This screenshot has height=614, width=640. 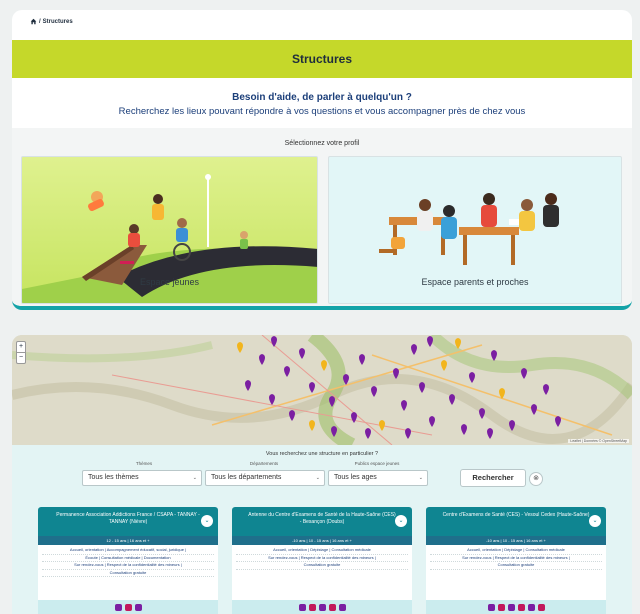 I want to click on reset-icon: ⊗, so click(x=536, y=479).